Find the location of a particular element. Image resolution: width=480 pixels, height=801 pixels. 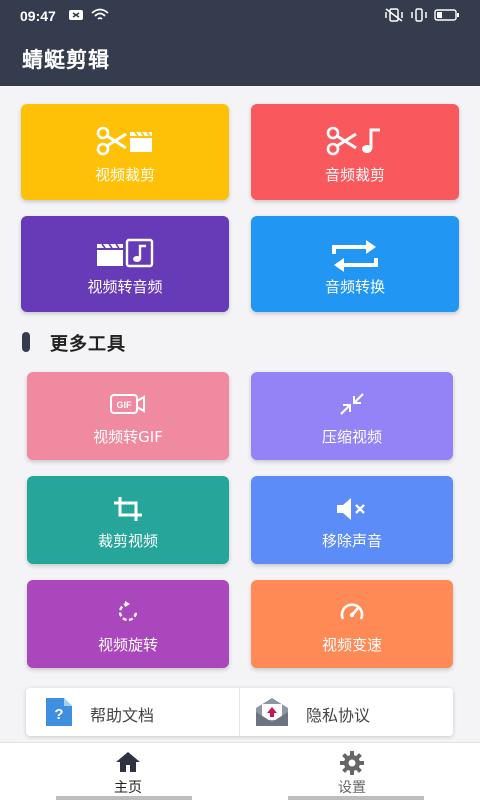

crop-video-button: 裁剪视频 is located at coordinates (128, 520).